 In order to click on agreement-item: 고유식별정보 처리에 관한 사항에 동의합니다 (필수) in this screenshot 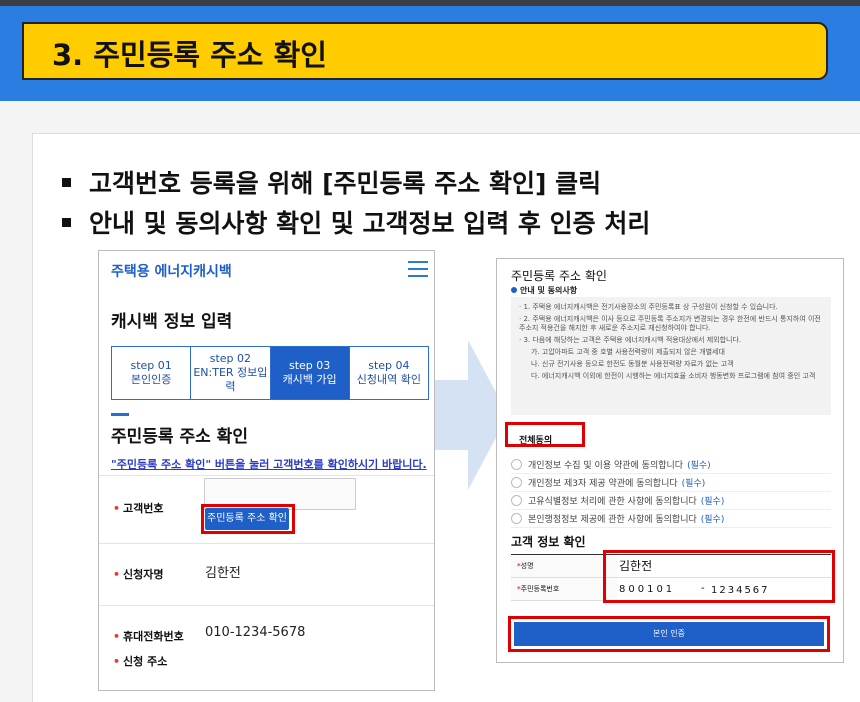, I will do `click(671, 501)`.